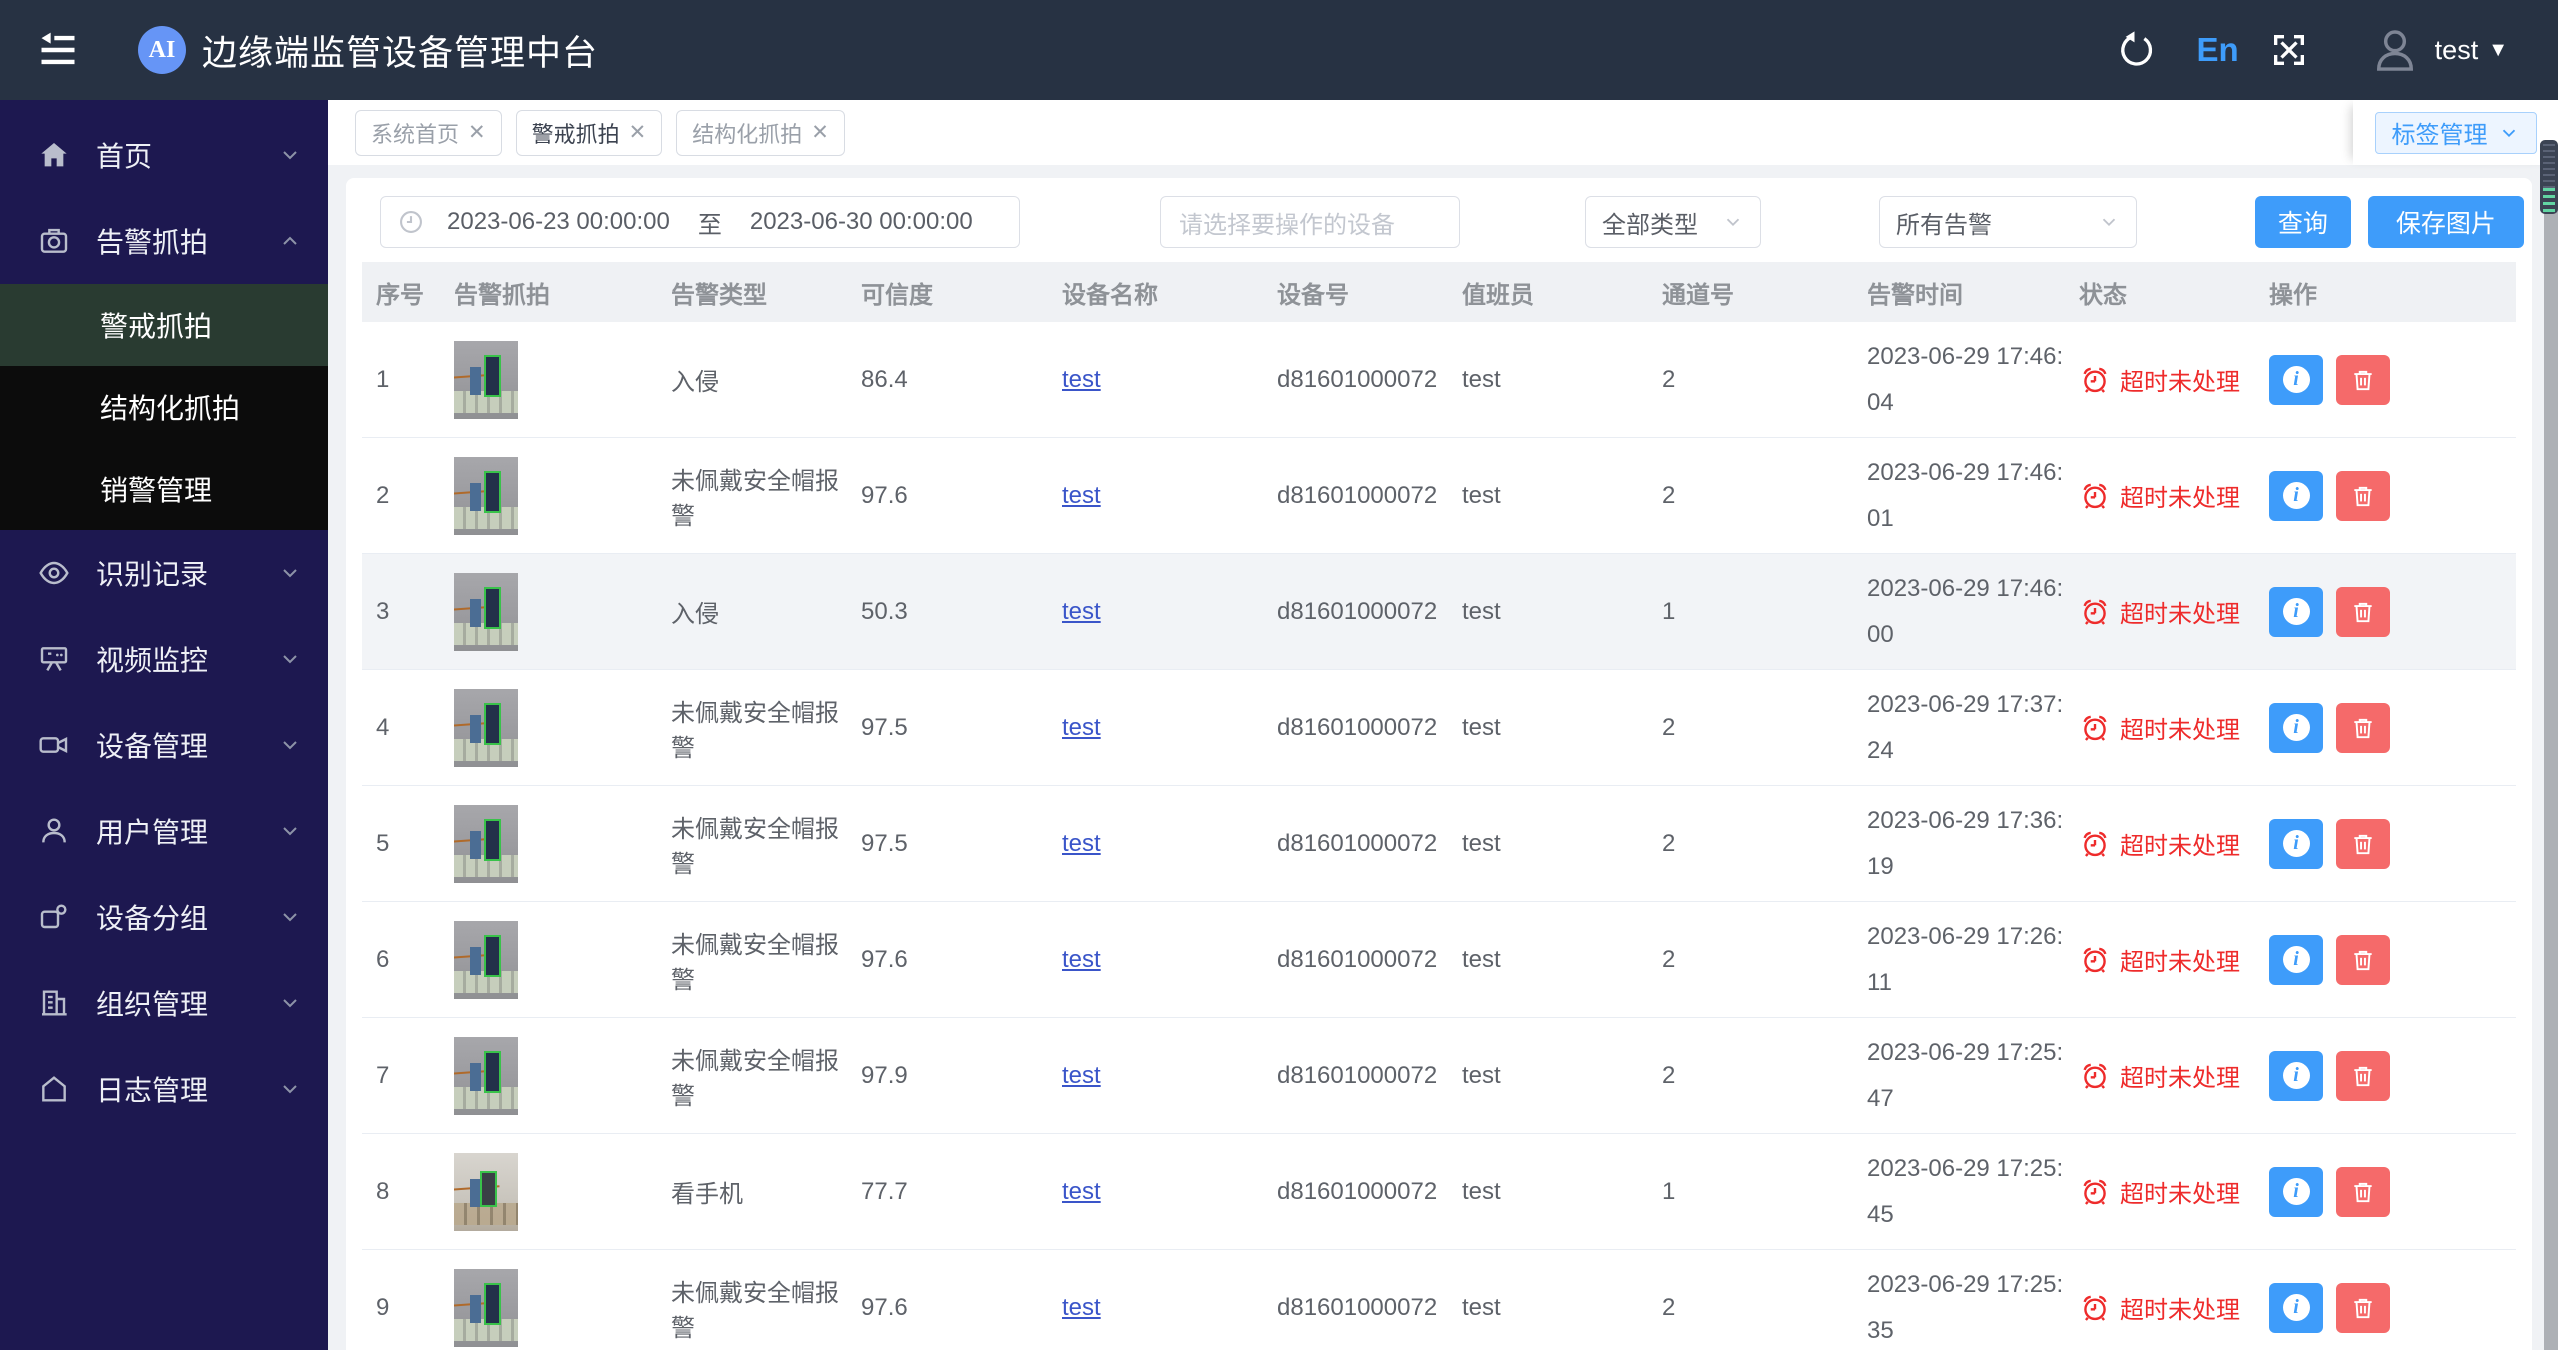 The image size is (2558, 1350). I want to click on sidebar-item-label: 用户管理, so click(152, 832).